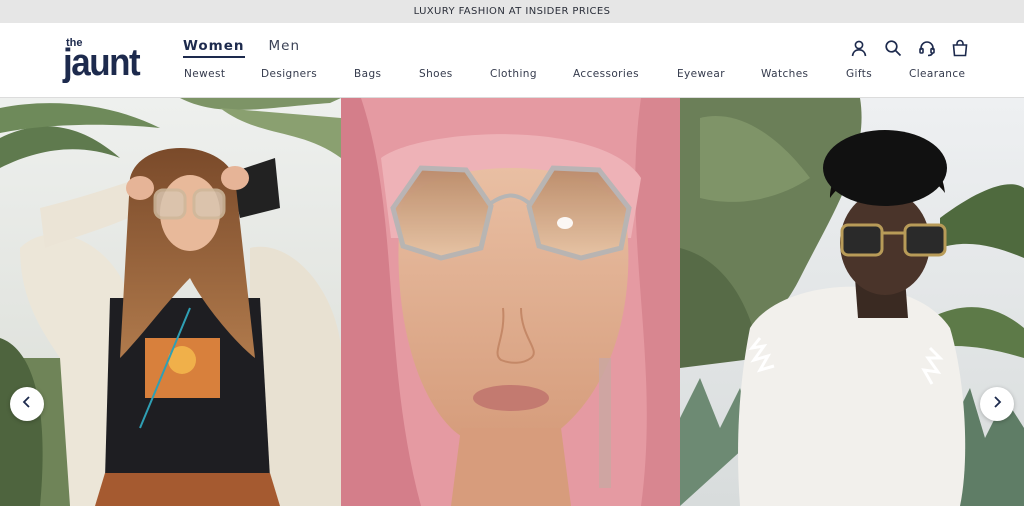  I want to click on nav-item-clothing: Clothing, so click(513, 74).